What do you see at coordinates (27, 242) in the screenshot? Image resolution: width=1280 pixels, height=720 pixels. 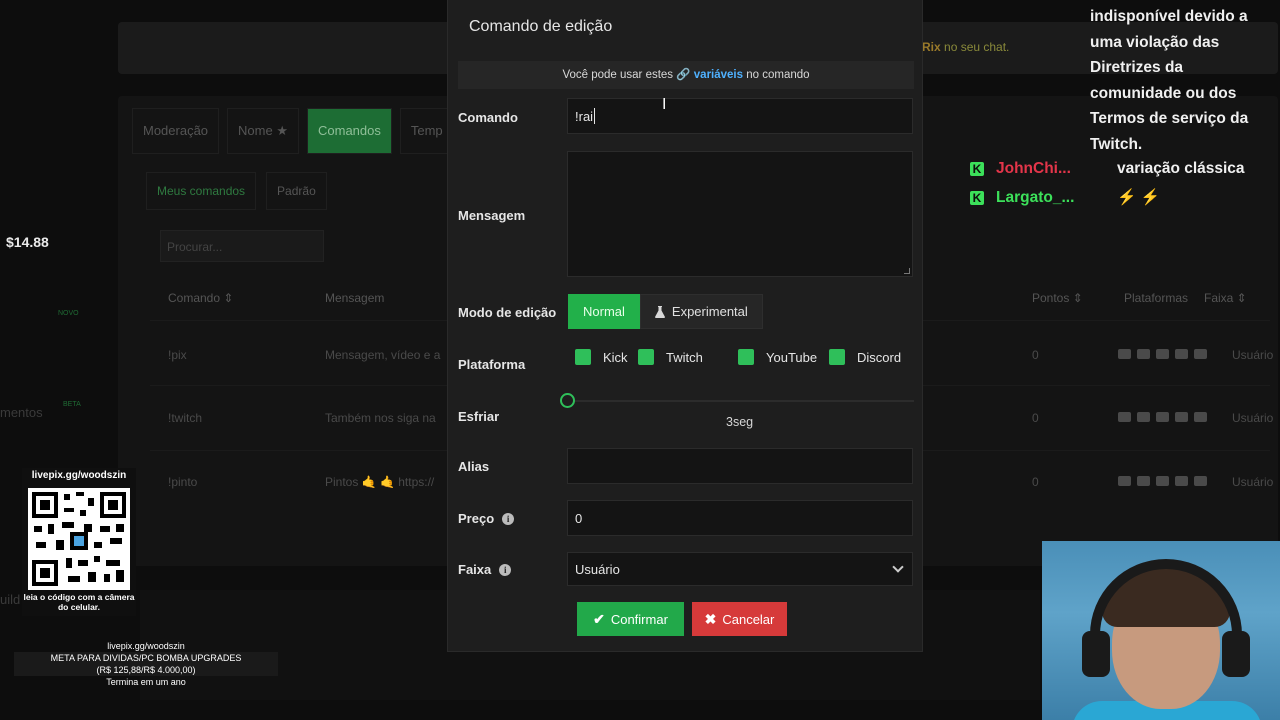 I see `donation-amount: $14.88` at bounding box center [27, 242].